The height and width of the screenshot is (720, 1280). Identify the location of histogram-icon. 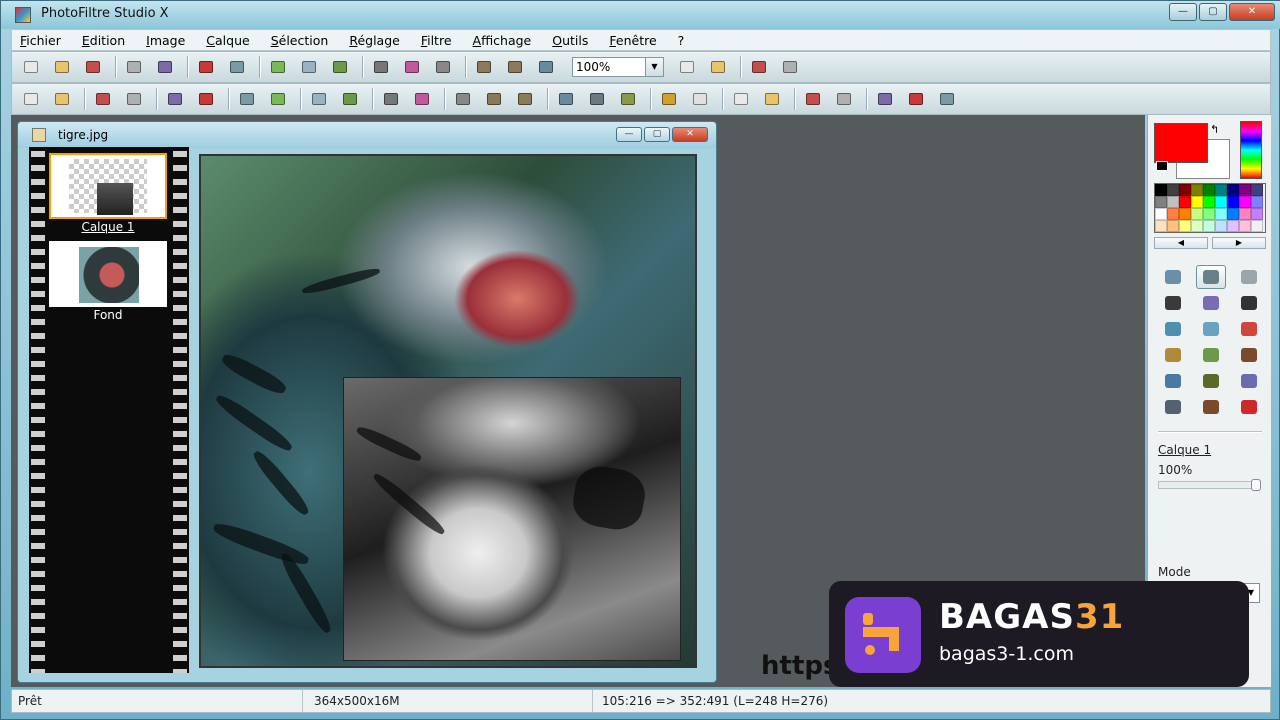
(422, 99).